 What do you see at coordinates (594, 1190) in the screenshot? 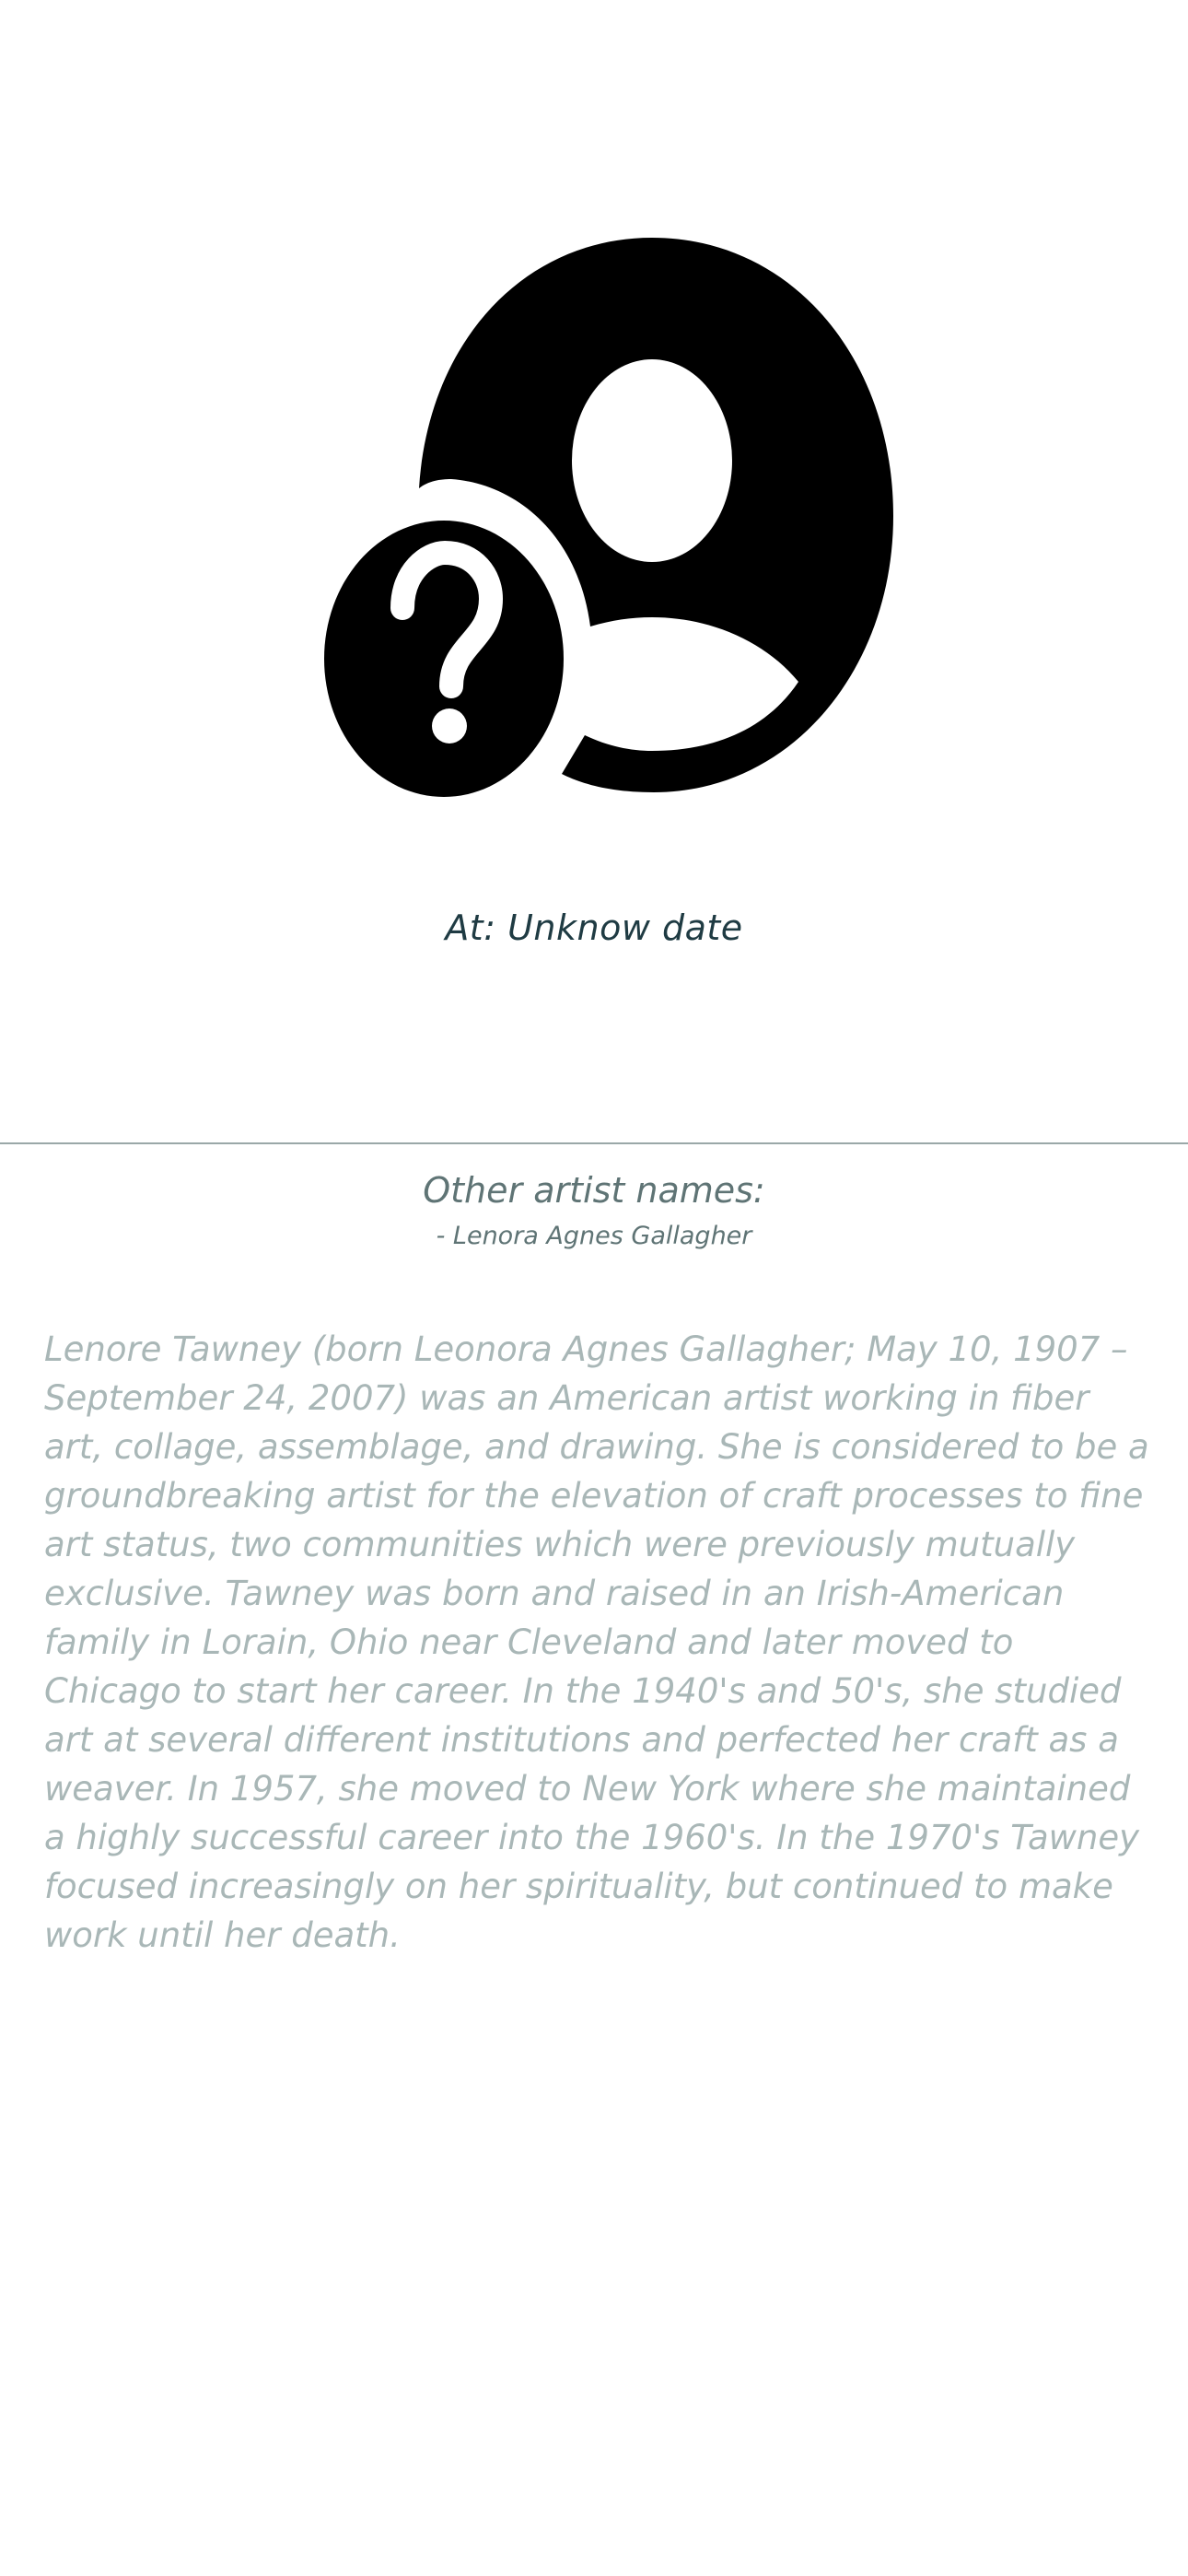
I see `other-names-heading: Other artist names:` at bounding box center [594, 1190].